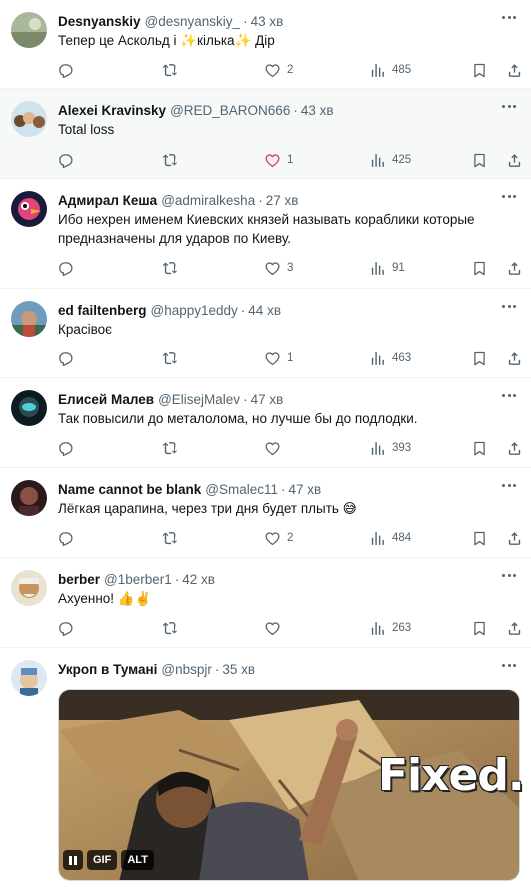 The image size is (531, 889). I want to click on views-button: 393, so click(390, 448).